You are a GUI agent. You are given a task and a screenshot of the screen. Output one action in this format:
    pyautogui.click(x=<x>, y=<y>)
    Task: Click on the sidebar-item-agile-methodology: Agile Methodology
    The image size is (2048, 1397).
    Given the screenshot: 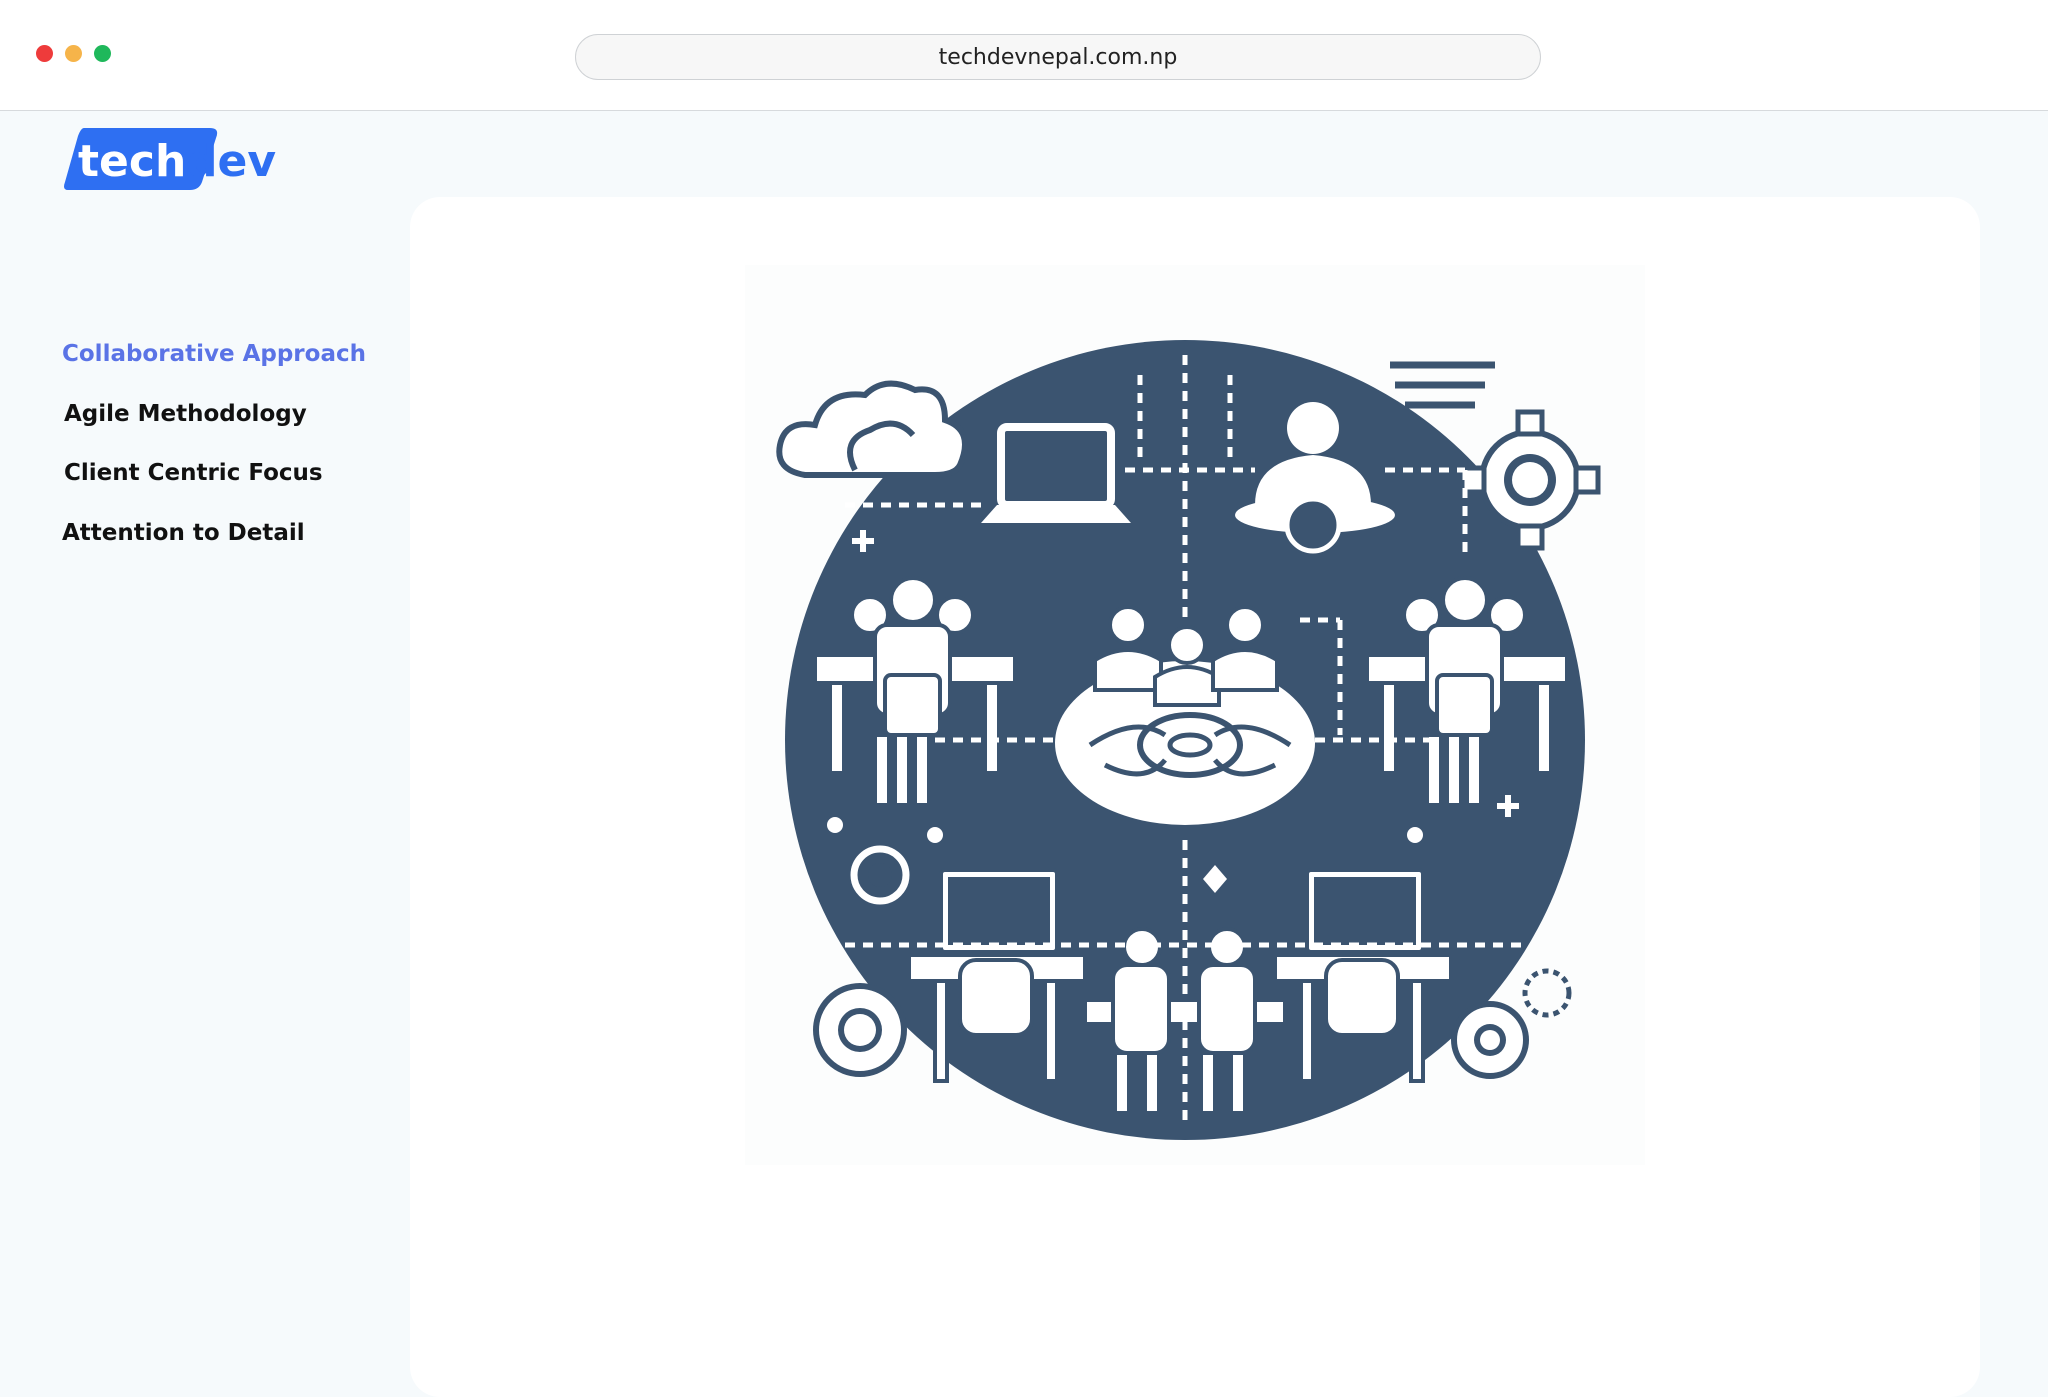 What is the action you would take?
    pyautogui.click(x=185, y=414)
    